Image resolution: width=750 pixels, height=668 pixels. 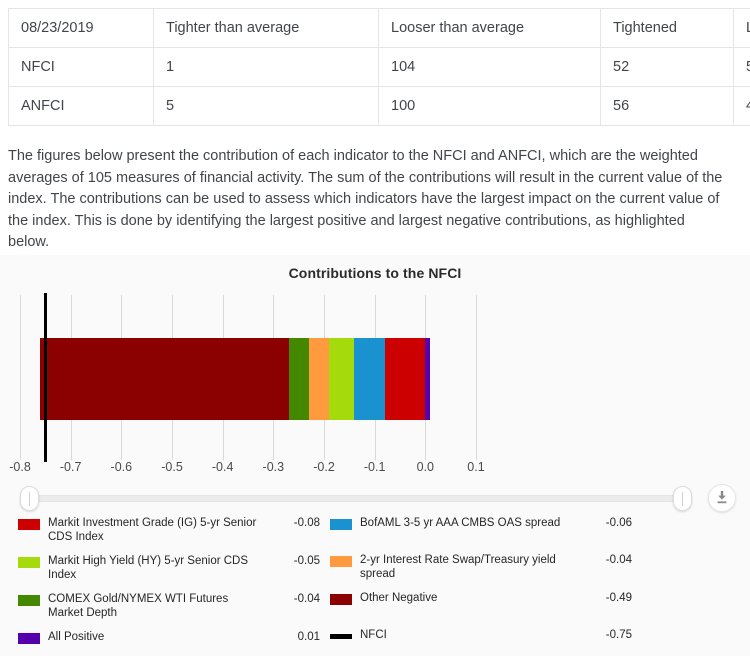 What do you see at coordinates (297, 523) in the screenshot?
I see `legend-value: -0.08` at bounding box center [297, 523].